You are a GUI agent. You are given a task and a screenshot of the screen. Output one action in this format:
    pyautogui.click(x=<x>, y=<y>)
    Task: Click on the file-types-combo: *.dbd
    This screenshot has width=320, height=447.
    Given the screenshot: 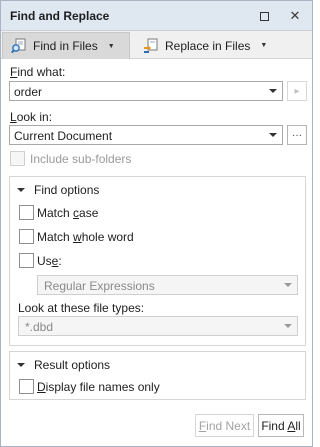 What is the action you would take?
    pyautogui.click(x=158, y=326)
    